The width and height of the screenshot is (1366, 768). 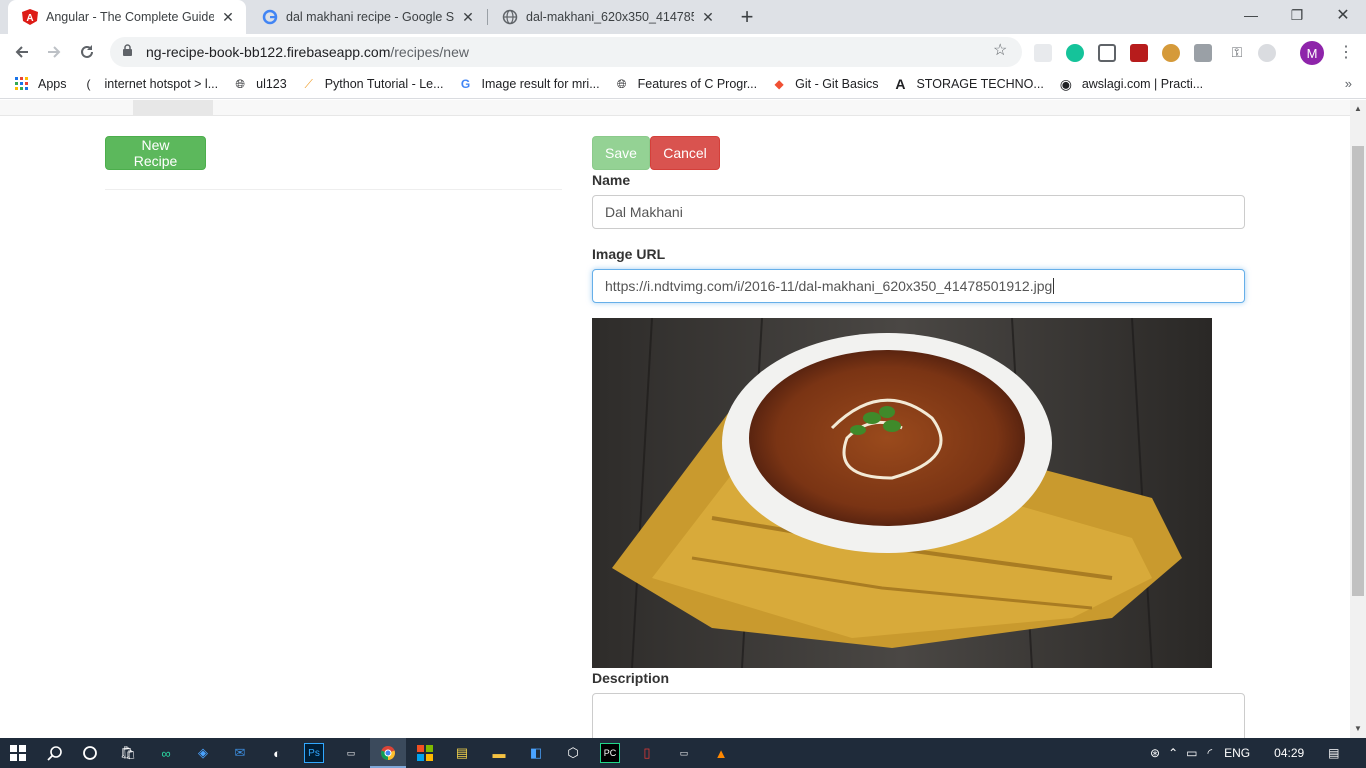 I want to click on scrollbar-thumb, so click(x=1358, y=371).